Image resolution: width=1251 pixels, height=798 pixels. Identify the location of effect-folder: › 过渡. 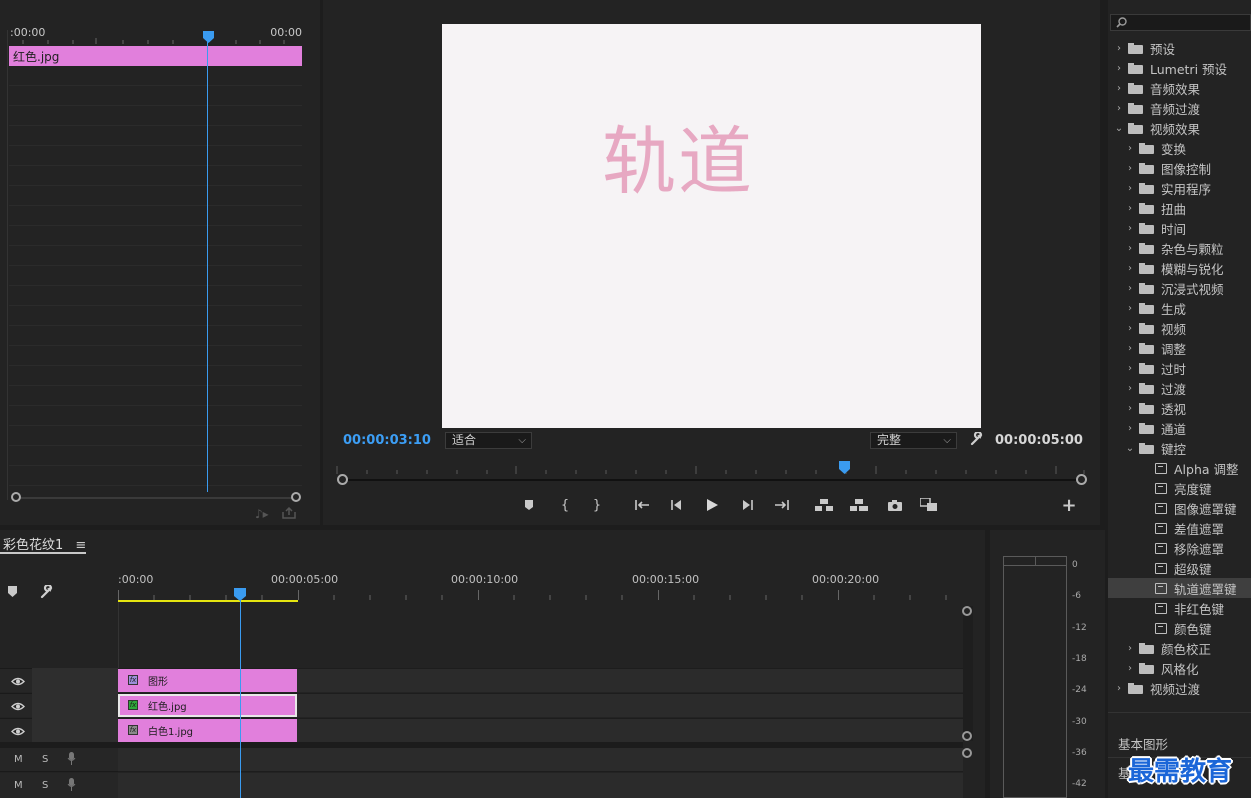
(1179, 388).